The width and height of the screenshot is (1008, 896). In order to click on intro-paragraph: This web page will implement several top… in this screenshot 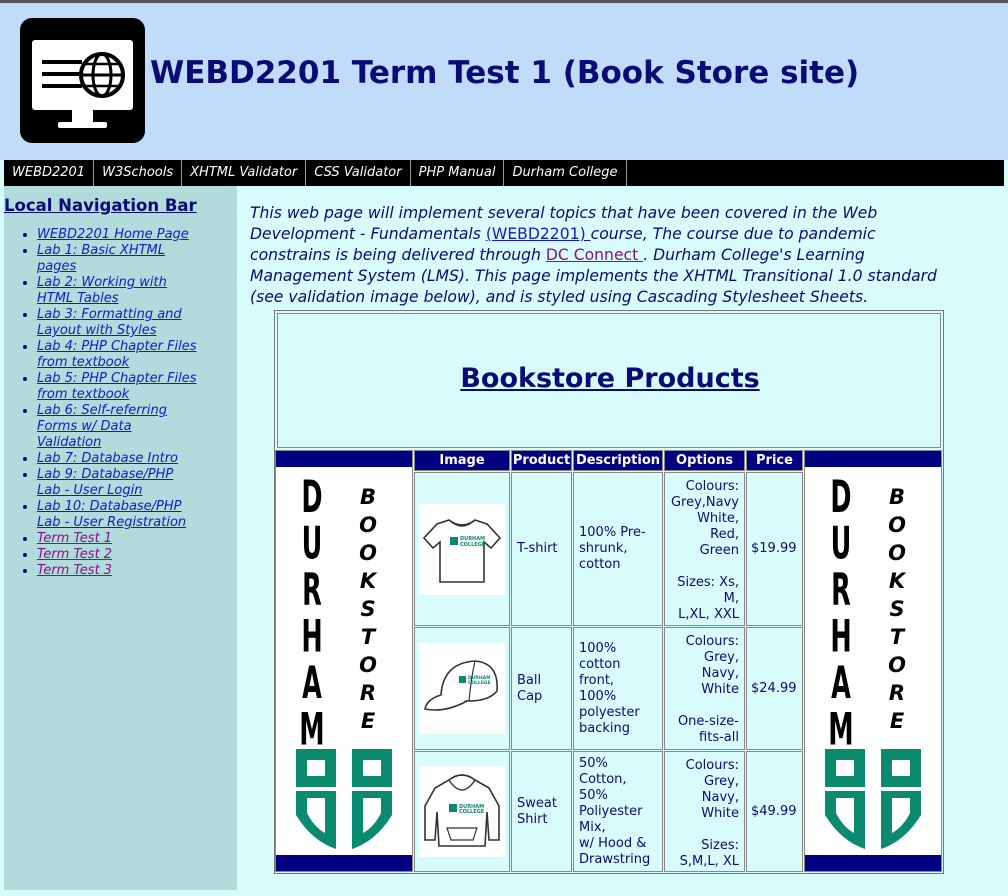, I will do `click(593, 255)`.